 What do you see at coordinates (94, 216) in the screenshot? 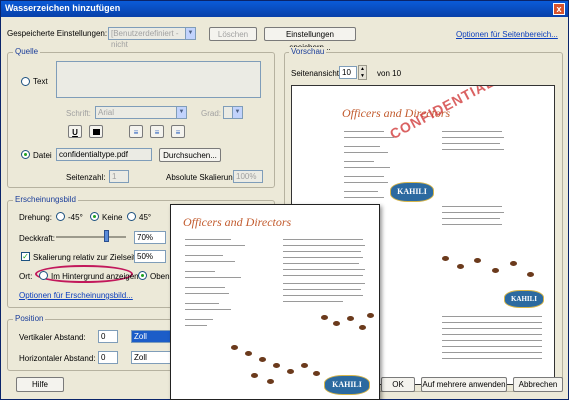
I see `rotation-none-radio` at bounding box center [94, 216].